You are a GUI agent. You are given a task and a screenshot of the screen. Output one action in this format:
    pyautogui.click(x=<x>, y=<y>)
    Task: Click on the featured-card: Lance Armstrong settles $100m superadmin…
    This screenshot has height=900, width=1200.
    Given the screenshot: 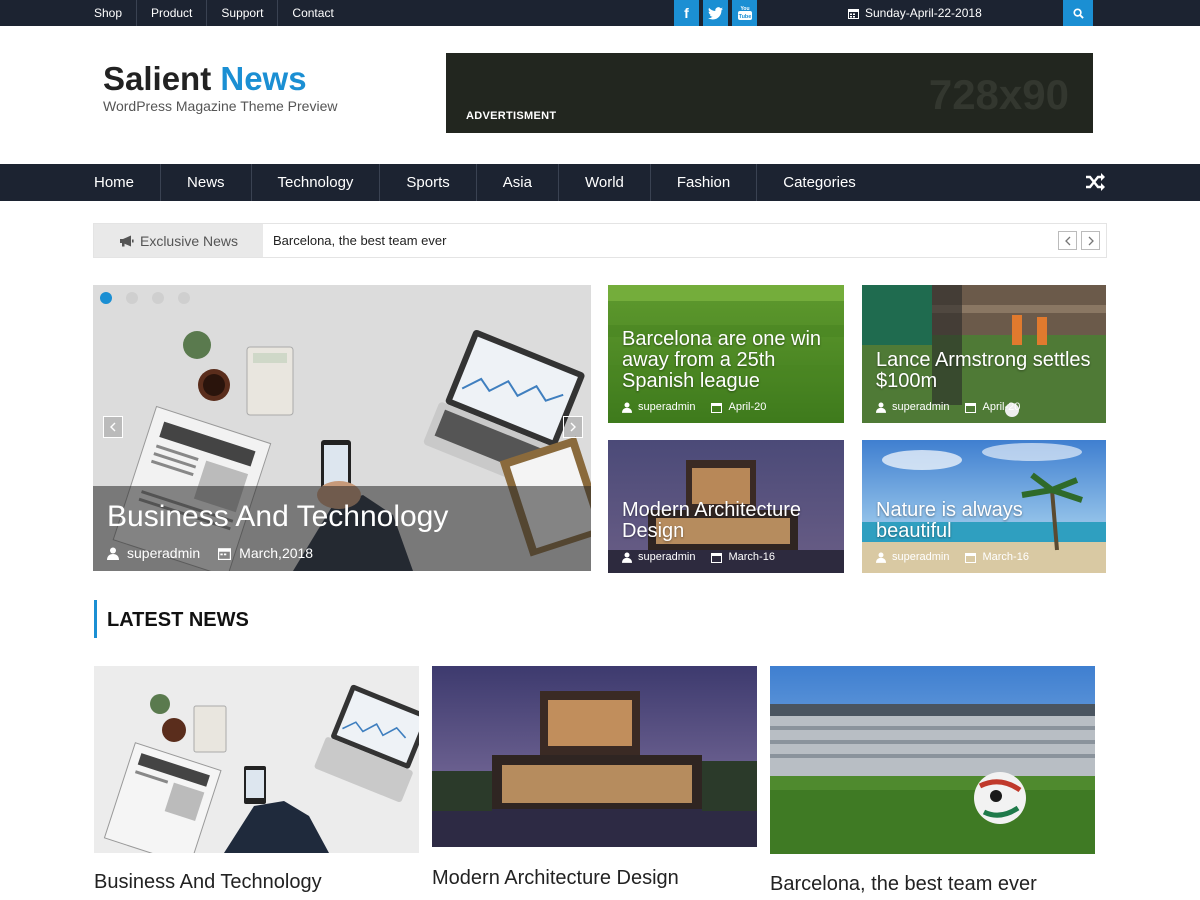 What is the action you would take?
    pyautogui.click(x=984, y=354)
    